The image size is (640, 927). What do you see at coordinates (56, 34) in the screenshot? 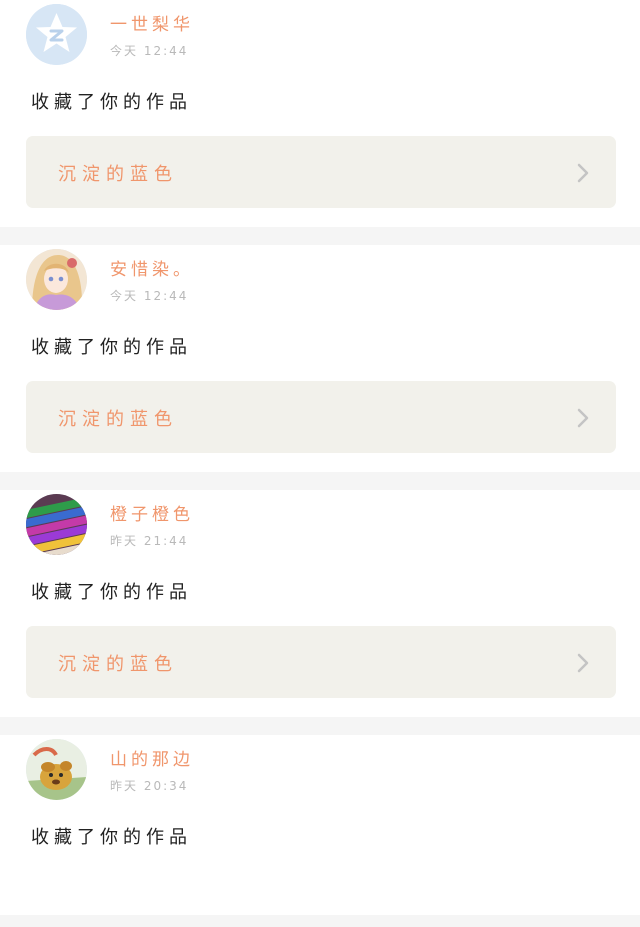
I see `qq-star-icon` at bounding box center [56, 34].